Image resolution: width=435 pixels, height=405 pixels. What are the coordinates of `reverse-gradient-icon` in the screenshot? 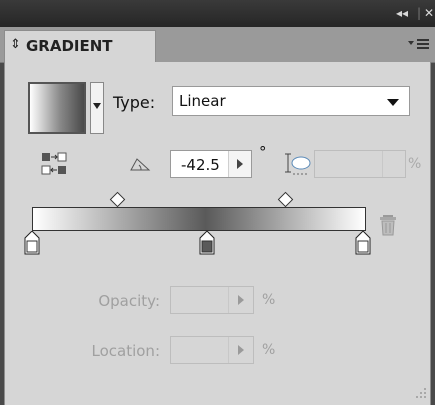 It's located at (54, 164).